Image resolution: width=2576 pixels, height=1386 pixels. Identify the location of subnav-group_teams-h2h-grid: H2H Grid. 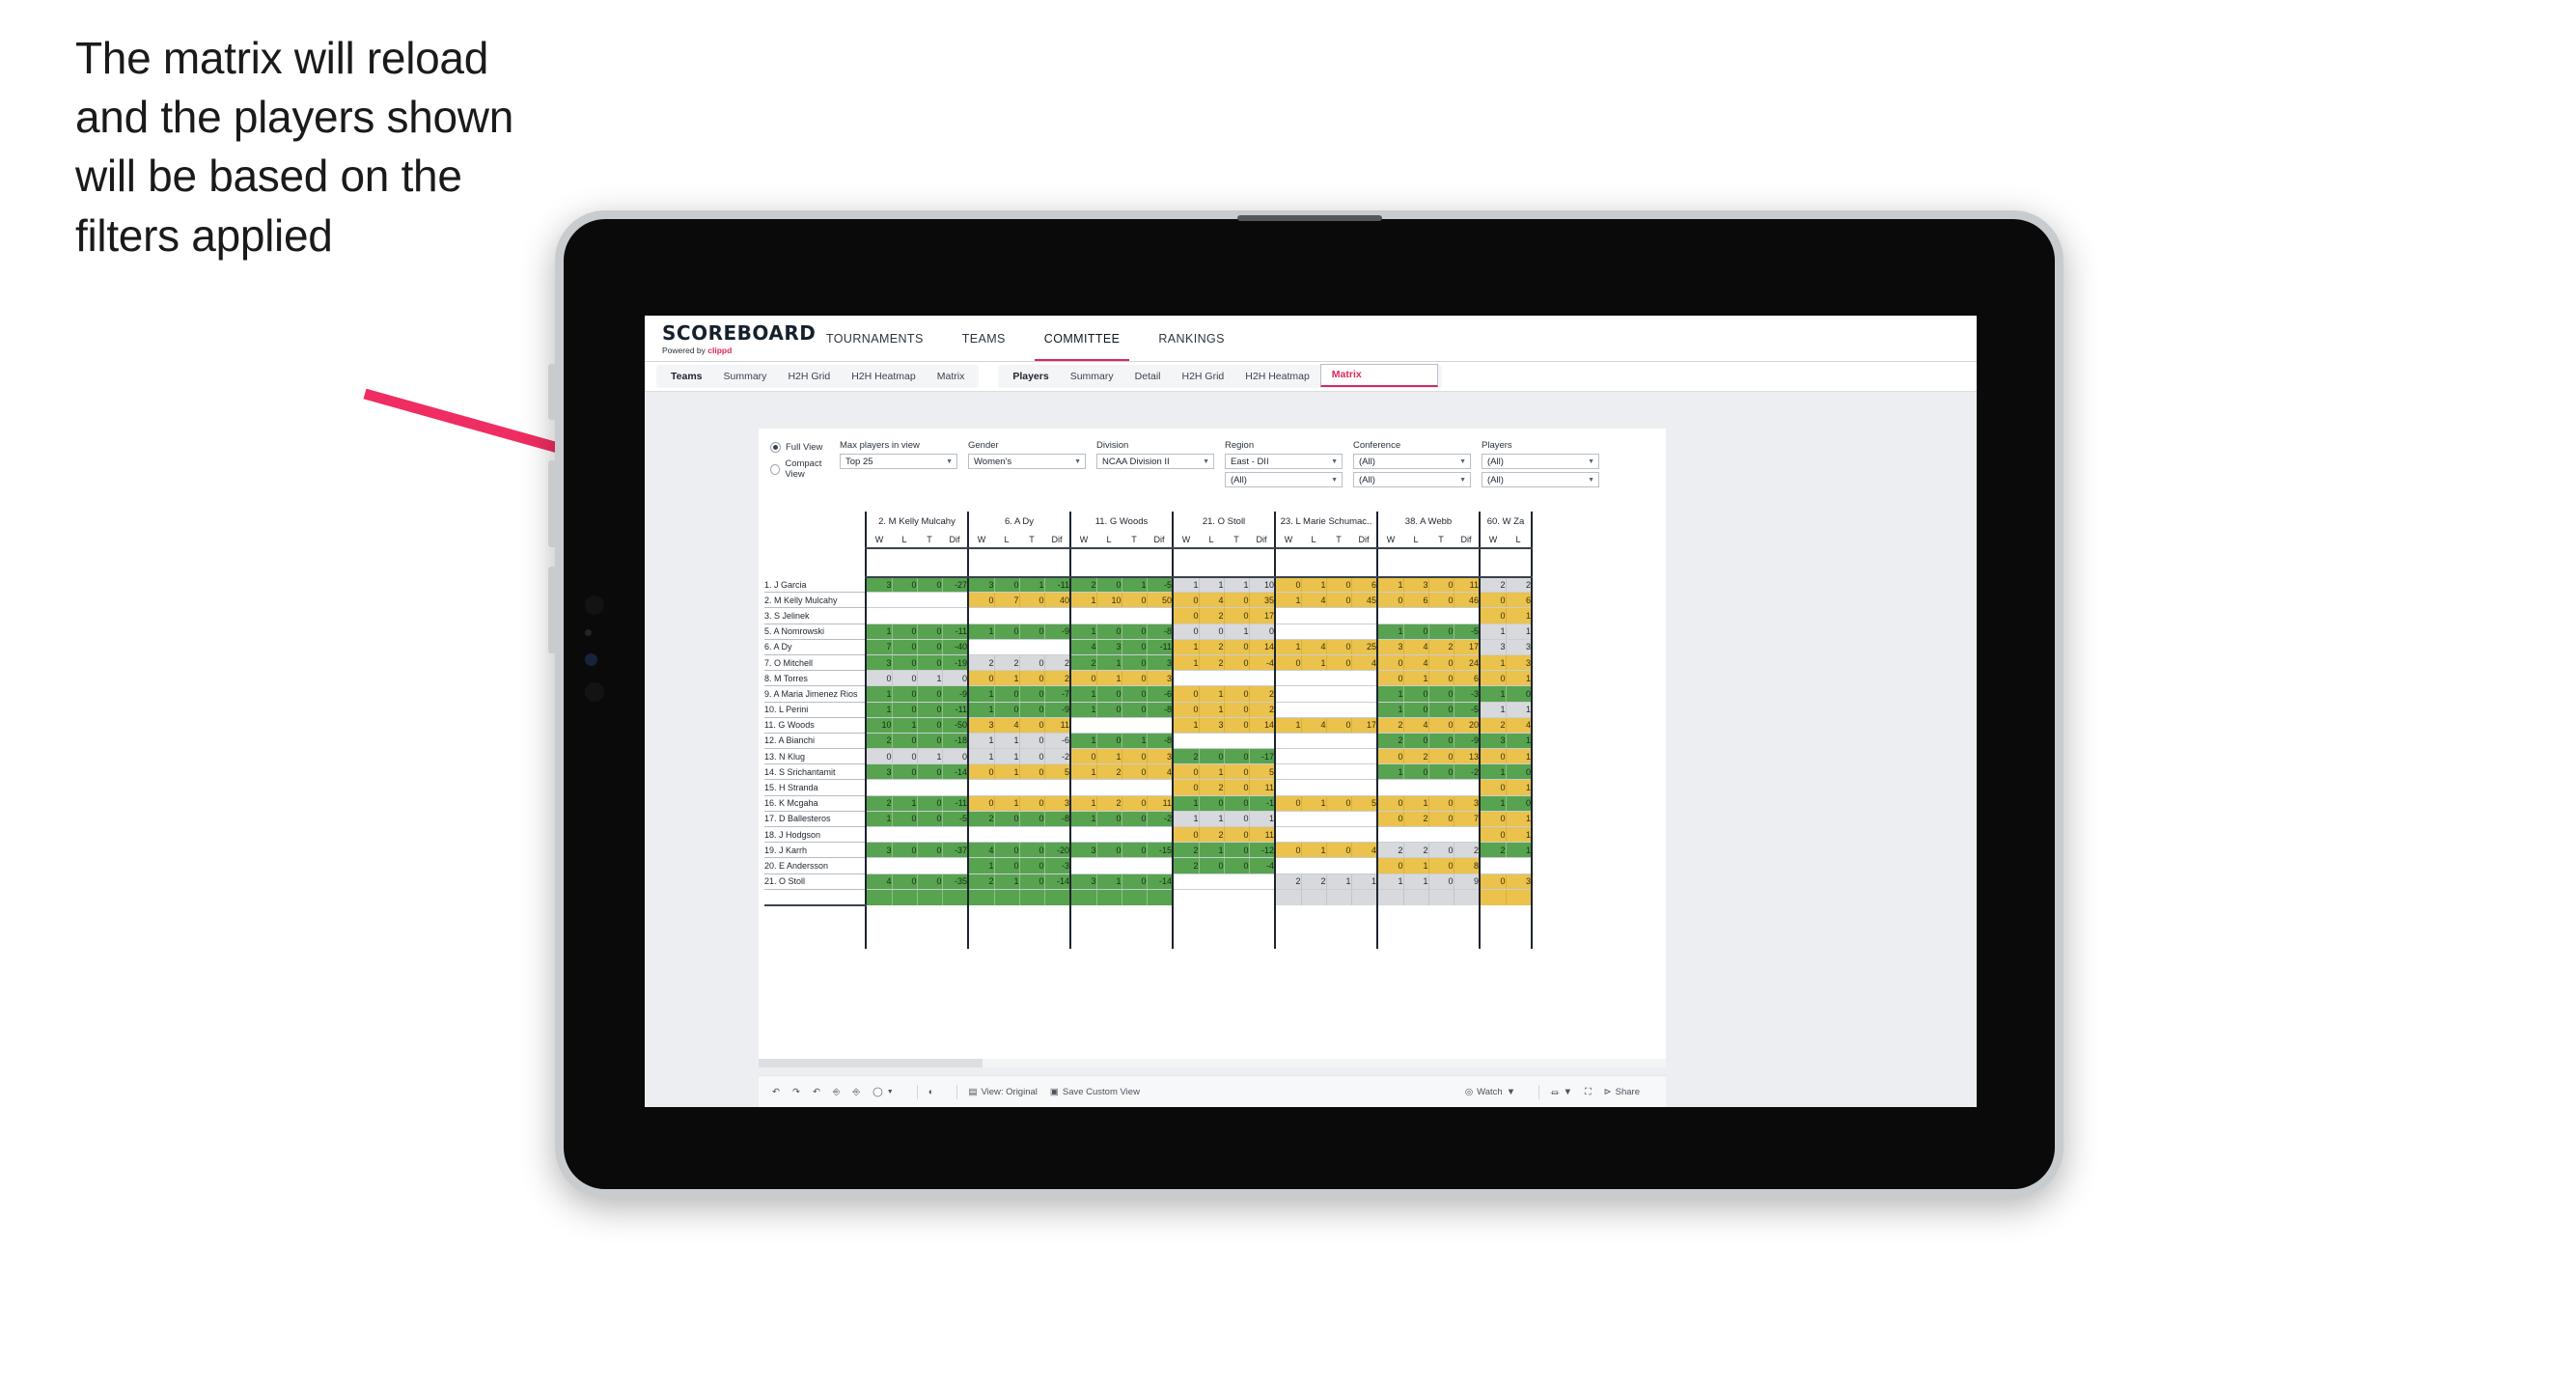
(809, 376).